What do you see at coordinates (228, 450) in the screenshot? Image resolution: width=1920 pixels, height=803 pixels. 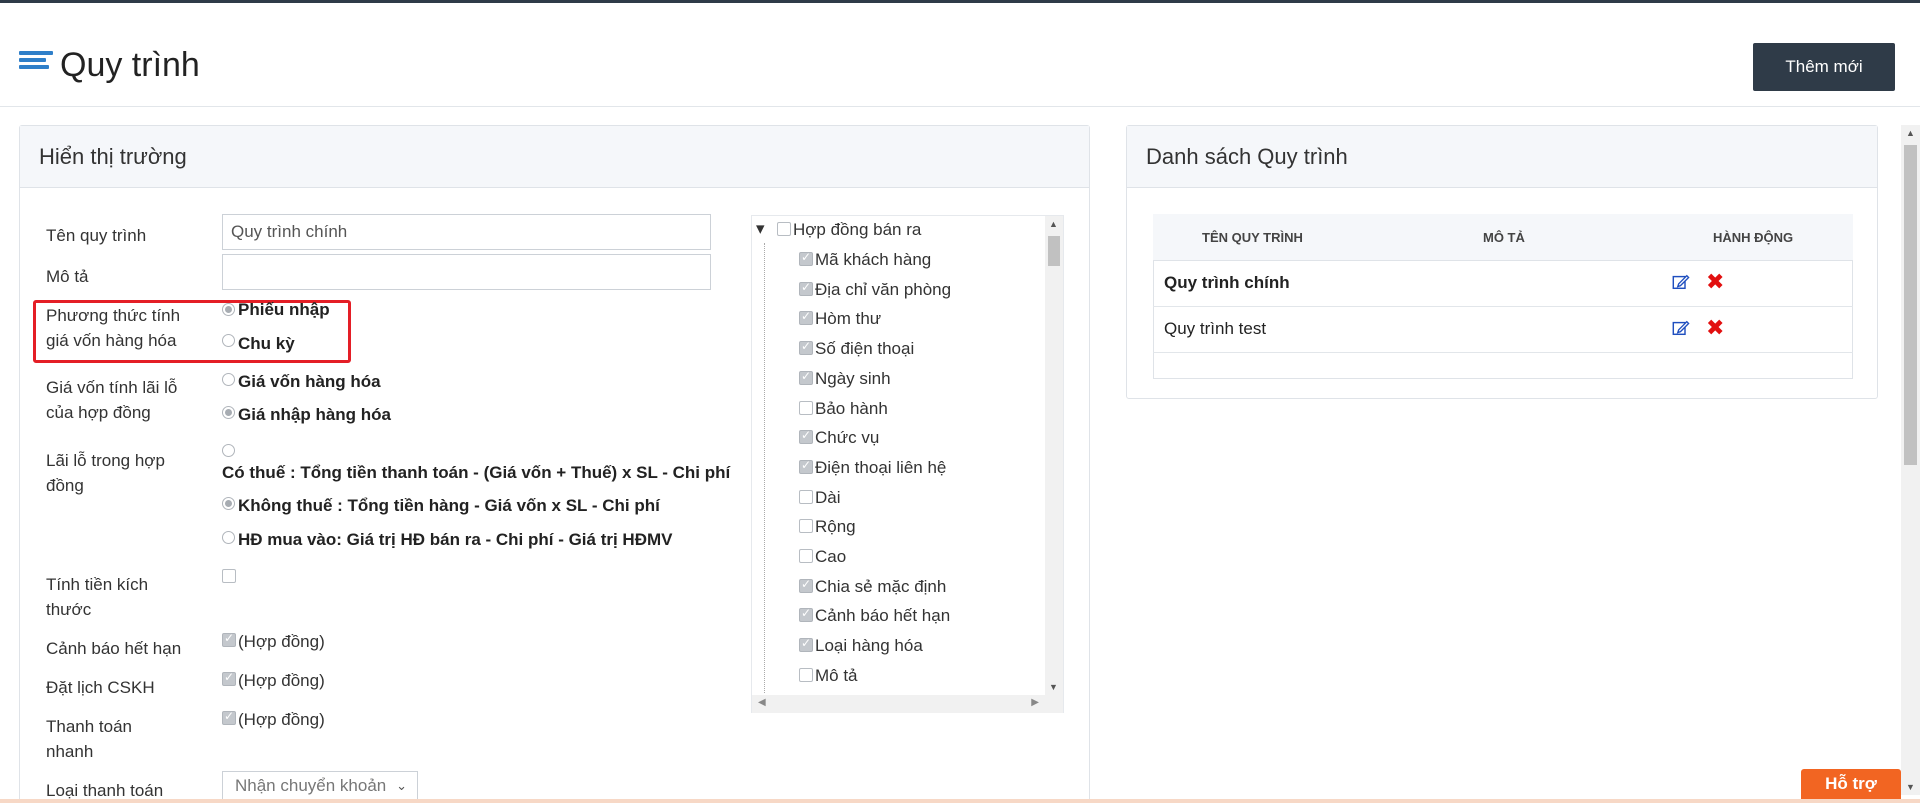 I see `profit-tax-radio` at bounding box center [228, 450].